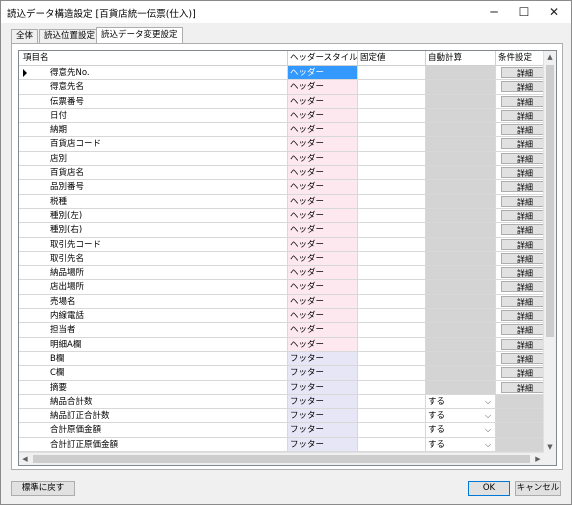  What do you see at coordinates (287, 273) in the screenshot?
I see `table-row: 納品場所 ヘッダー 詳細` at bounding box center [287, 273].